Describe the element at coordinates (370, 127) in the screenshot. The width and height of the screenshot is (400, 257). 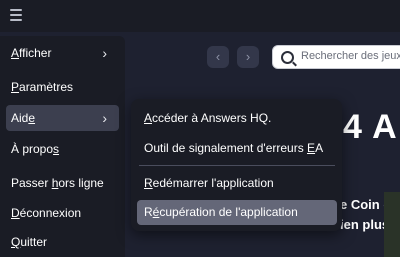
I see `hero-title: 4 A` at that location.